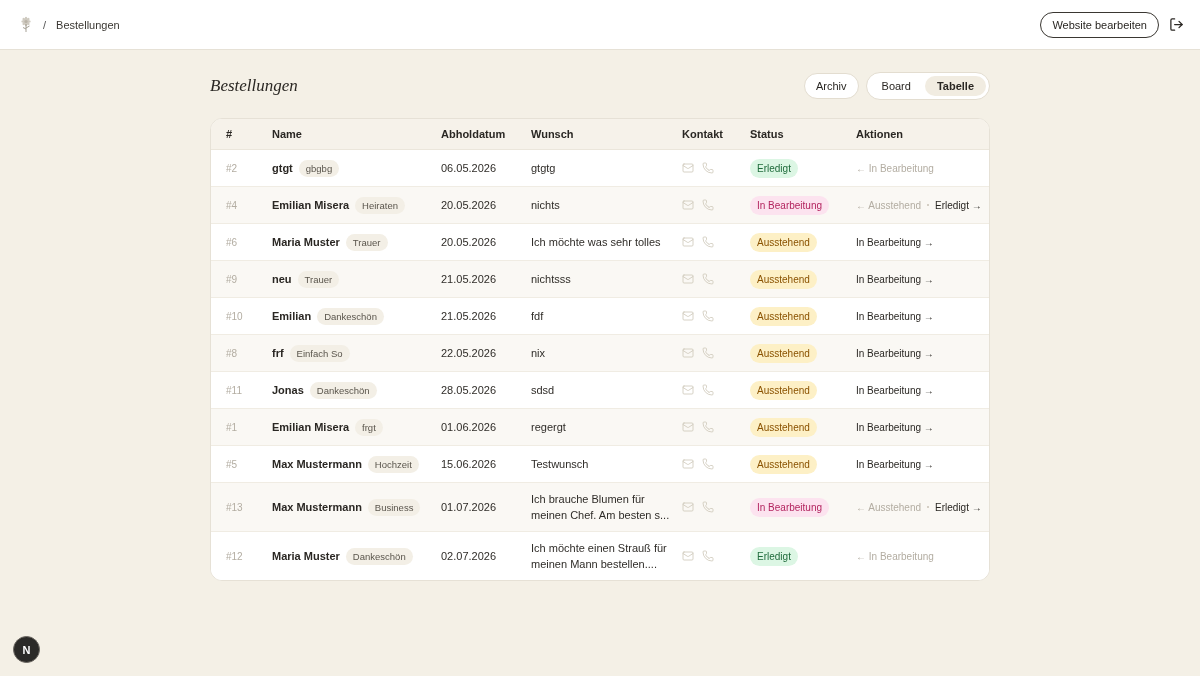  Describe the element at coordinates (1176, 24) in the screenshot. I see `logout-icon` at that location.